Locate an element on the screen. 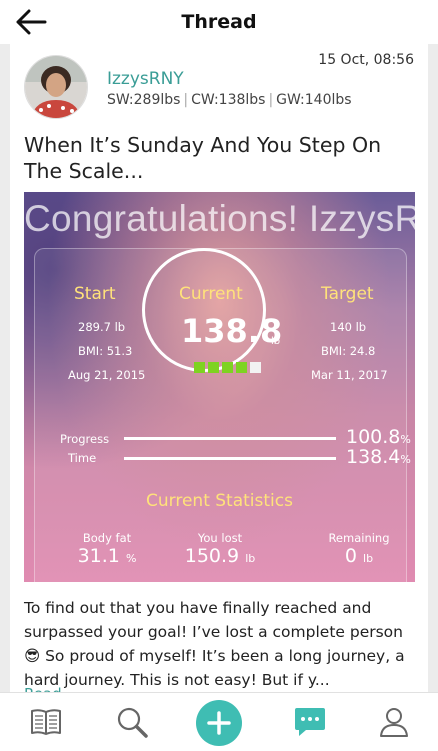  page-title: Thread is located at coordinates (219, 22).